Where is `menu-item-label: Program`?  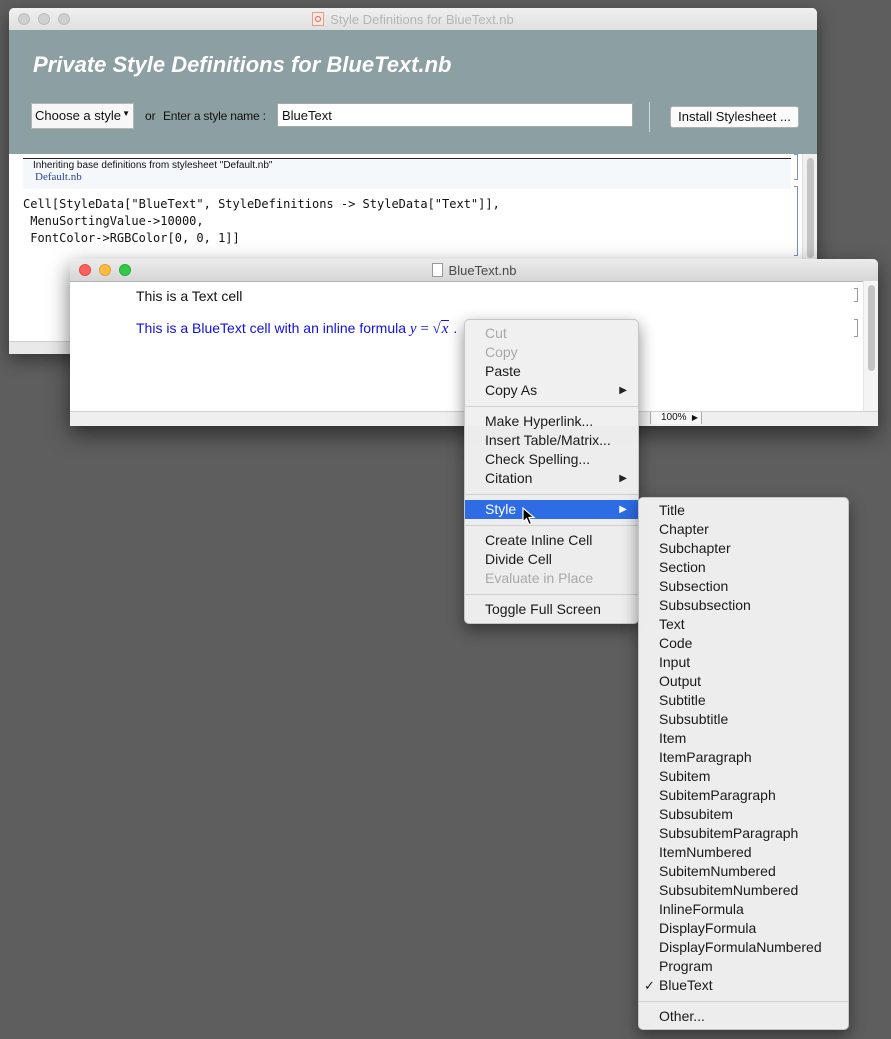
menu-item-label: Program is located at coordinates (686, 966).